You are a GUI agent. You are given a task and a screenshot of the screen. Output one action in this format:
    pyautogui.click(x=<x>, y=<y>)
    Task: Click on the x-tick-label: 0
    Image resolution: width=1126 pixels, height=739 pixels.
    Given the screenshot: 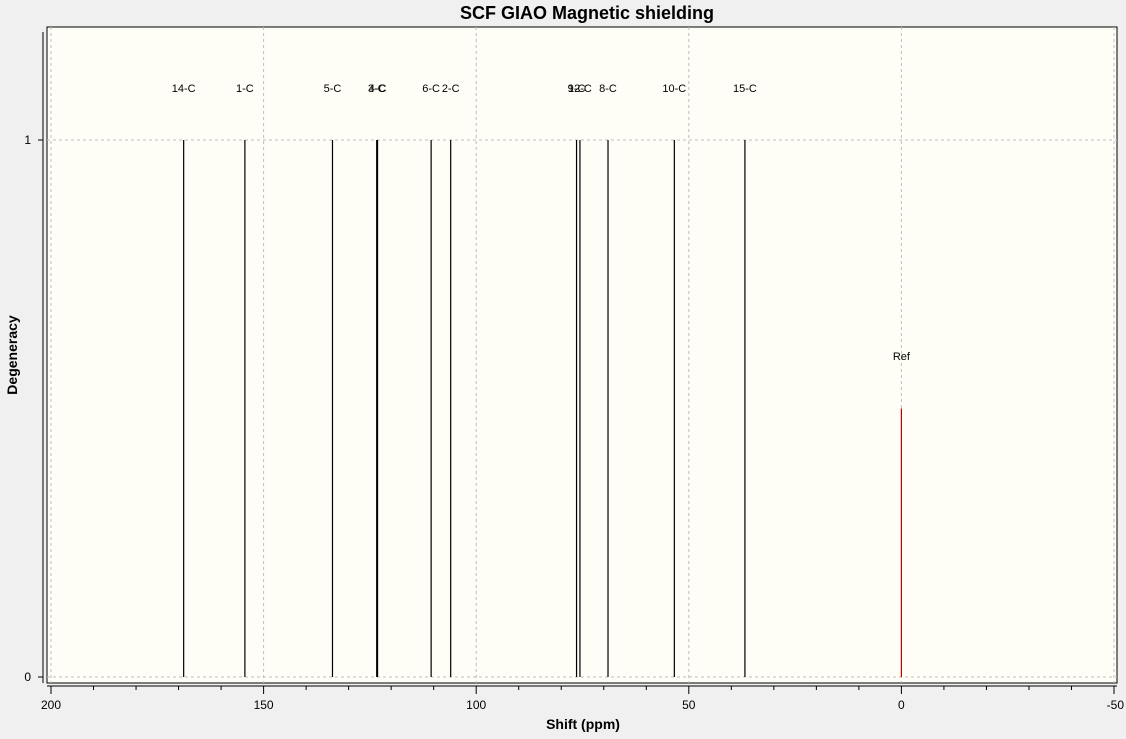 What is the action you would take?
    pyautogui.click(x=901, y=705)
    